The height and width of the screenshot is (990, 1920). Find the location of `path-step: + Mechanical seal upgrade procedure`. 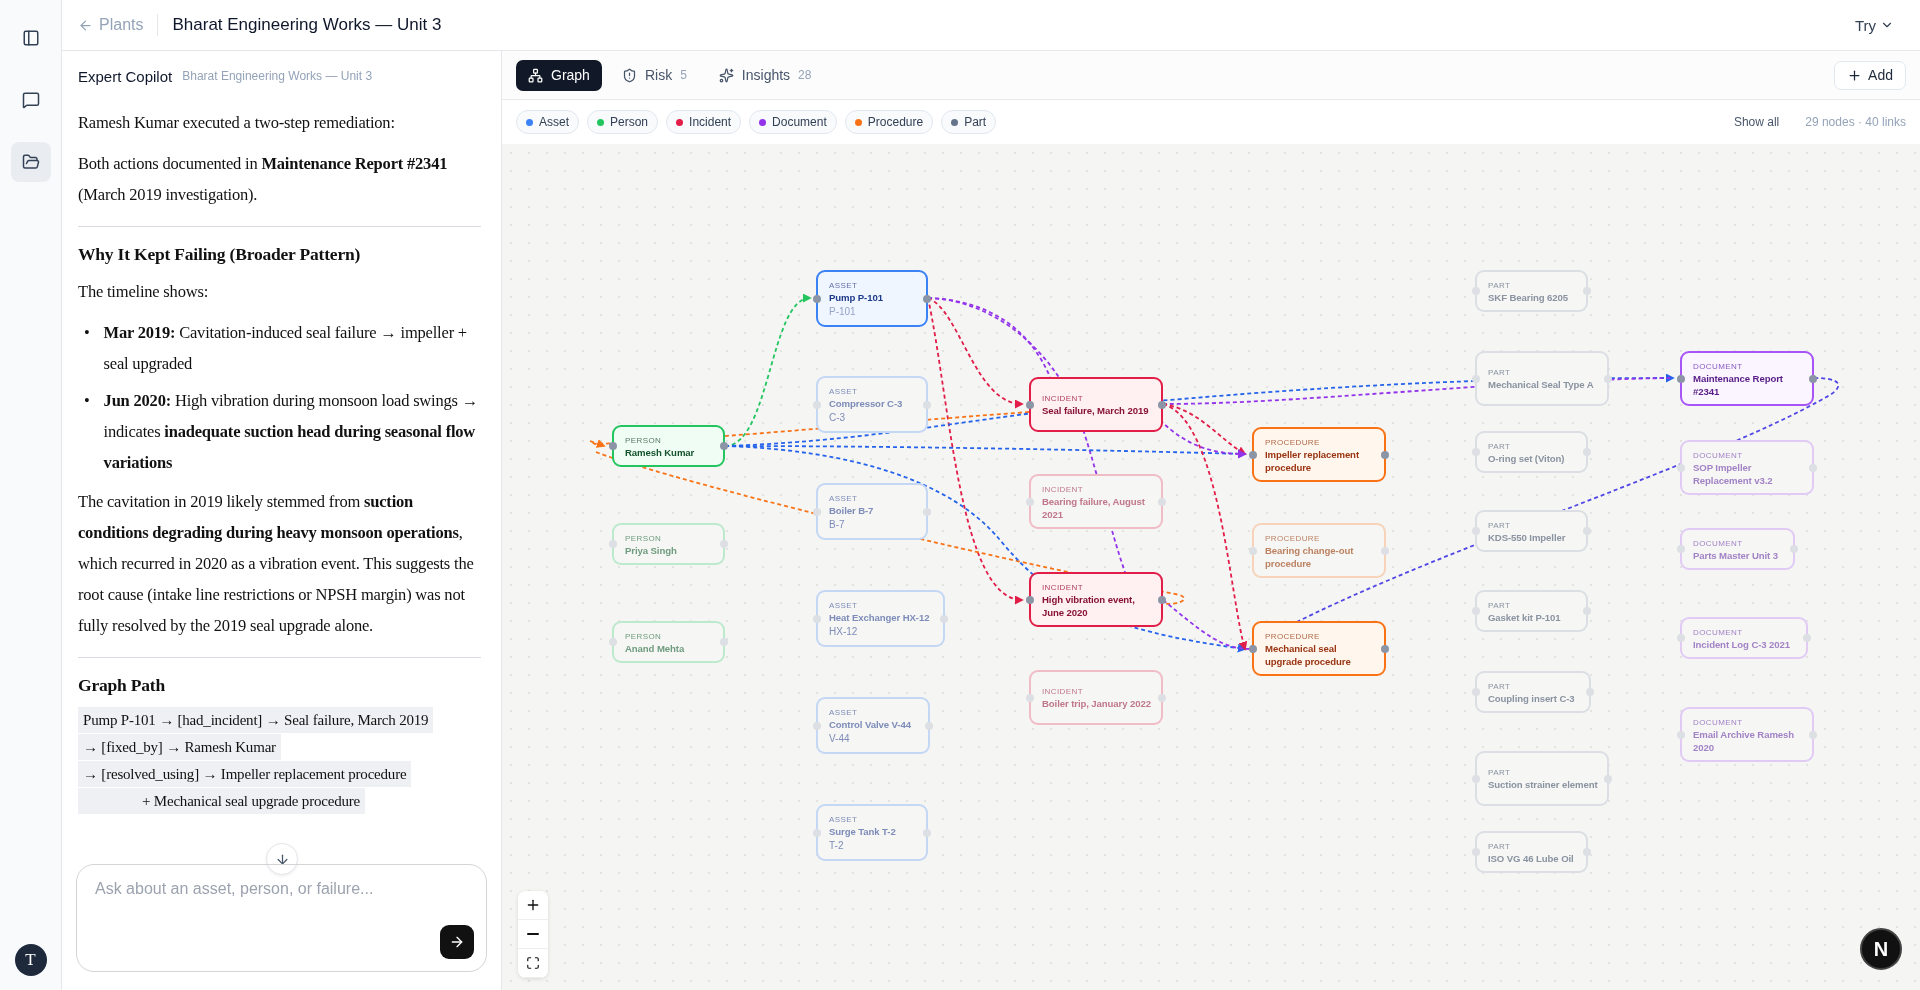

path-step: + Mechanical seal upgrade procedure is located at coordinates (221, 801).